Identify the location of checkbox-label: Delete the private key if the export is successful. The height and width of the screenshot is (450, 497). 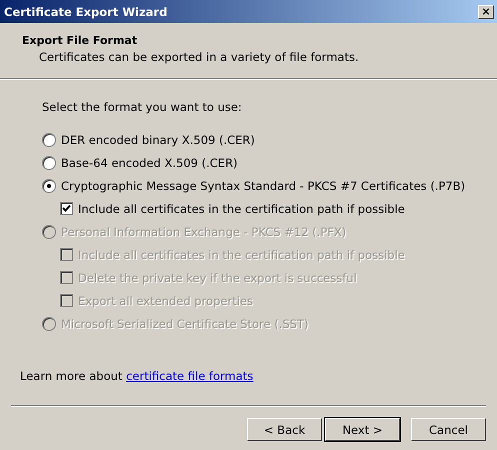
(217, 277).